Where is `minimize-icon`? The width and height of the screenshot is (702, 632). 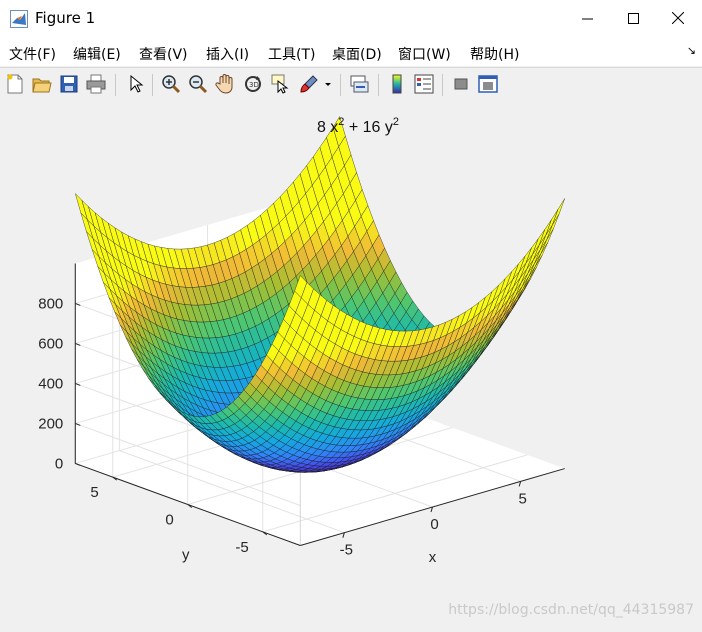 minimize-icon is located at coordinates (588, 18).